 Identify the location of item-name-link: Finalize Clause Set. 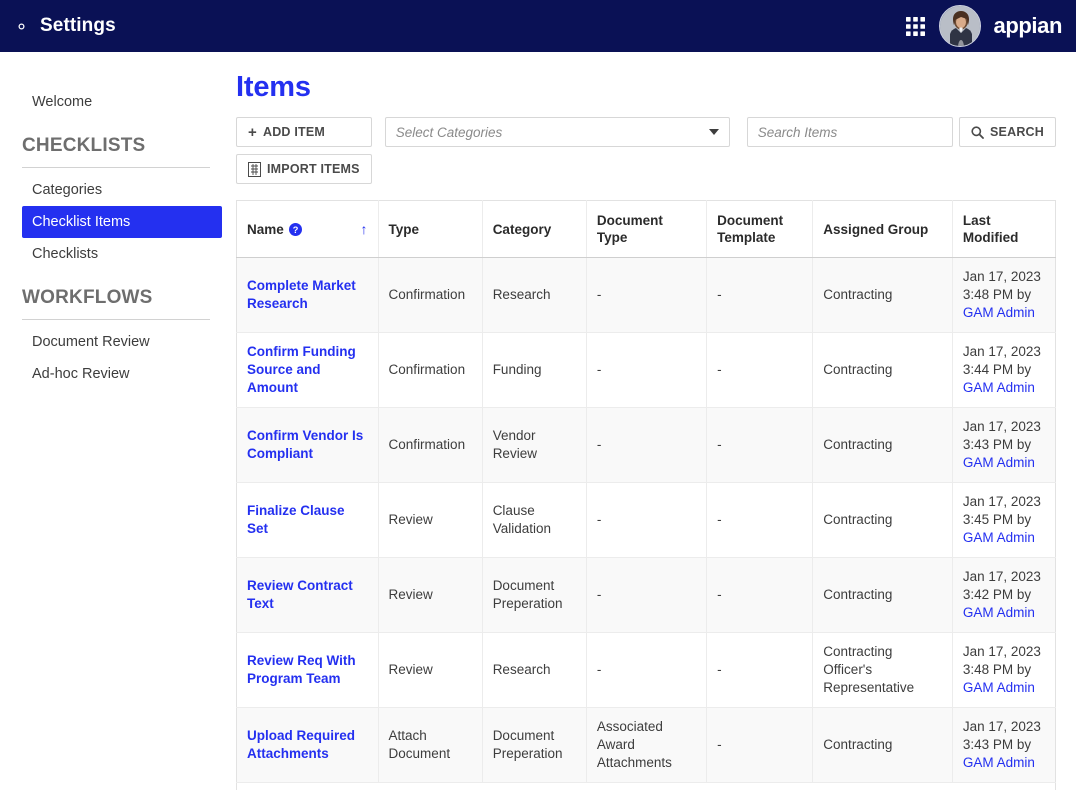
(296, 519).